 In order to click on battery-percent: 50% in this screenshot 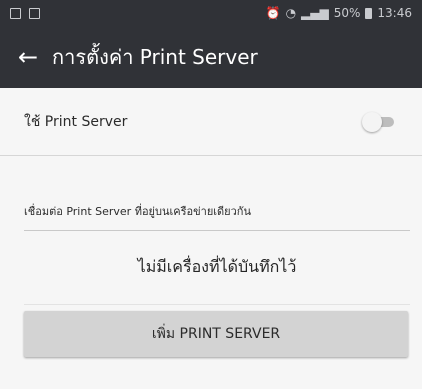, I will do `click(347, 13)`.